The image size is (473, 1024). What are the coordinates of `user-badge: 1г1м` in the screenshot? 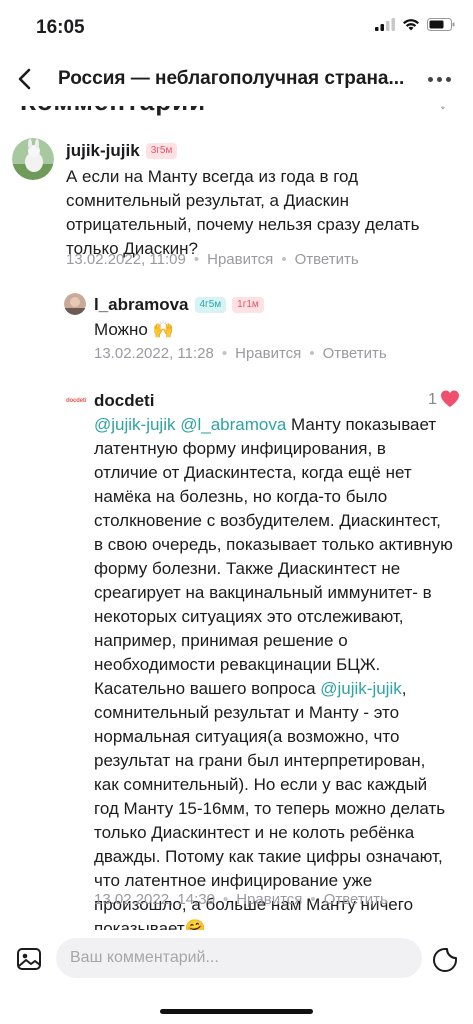 It's located at (248, 305).